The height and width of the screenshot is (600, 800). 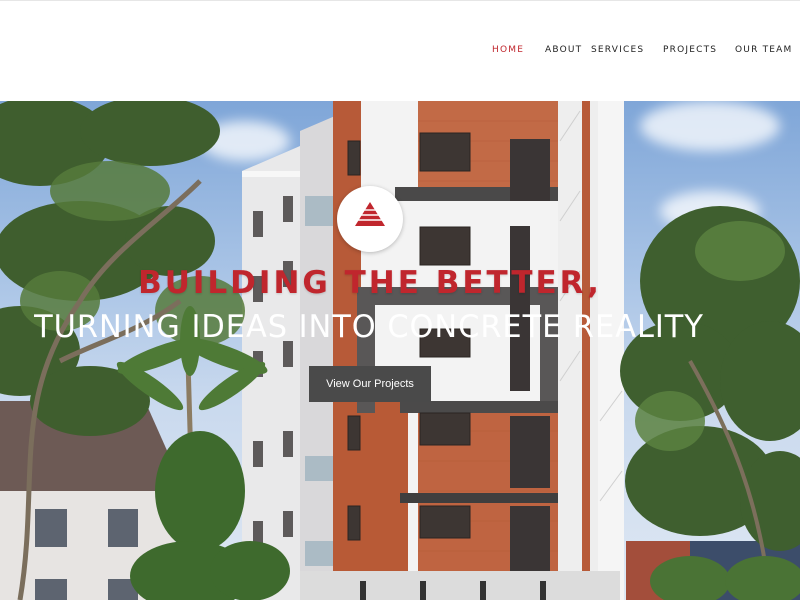 What do you see at coordinates (563, 50) in the screenshot?
I see `nav-about-link: ABOUT` at bounding box center [563, 50].